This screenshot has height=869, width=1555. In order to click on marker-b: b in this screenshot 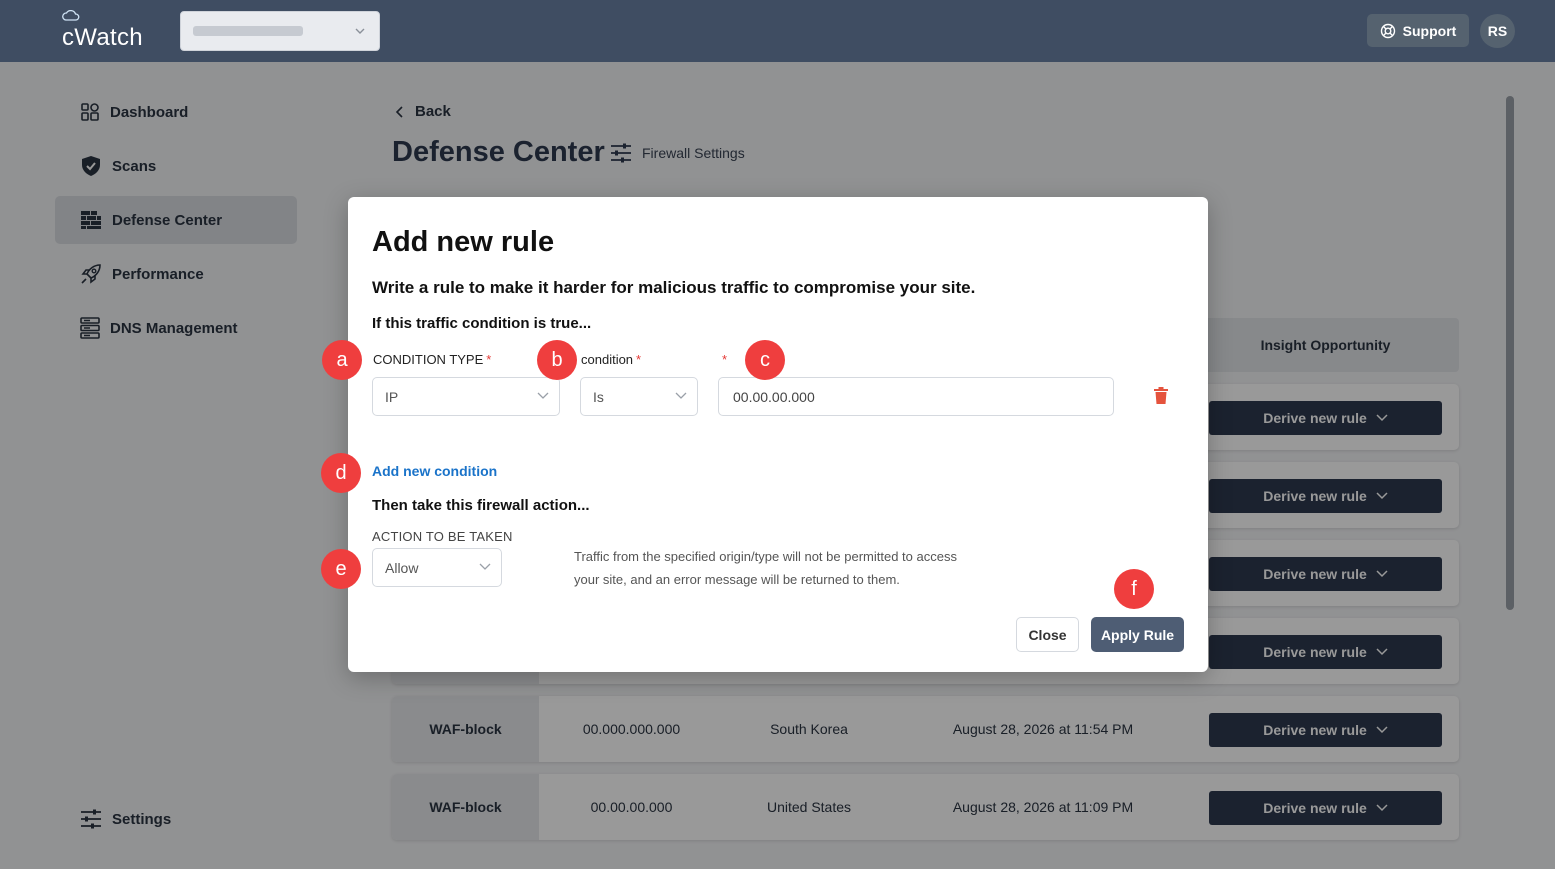, I will do `click(557, 360)`.